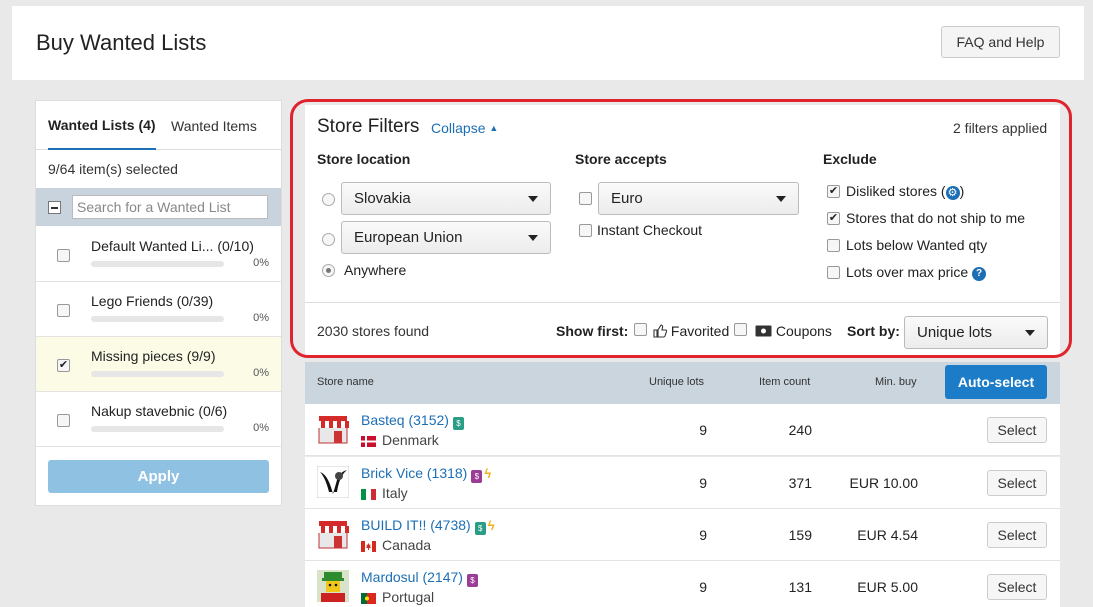 The height and width of the screenshot is (607, 1093). I want to click on wanted-list-search-input, so click(170, 207).